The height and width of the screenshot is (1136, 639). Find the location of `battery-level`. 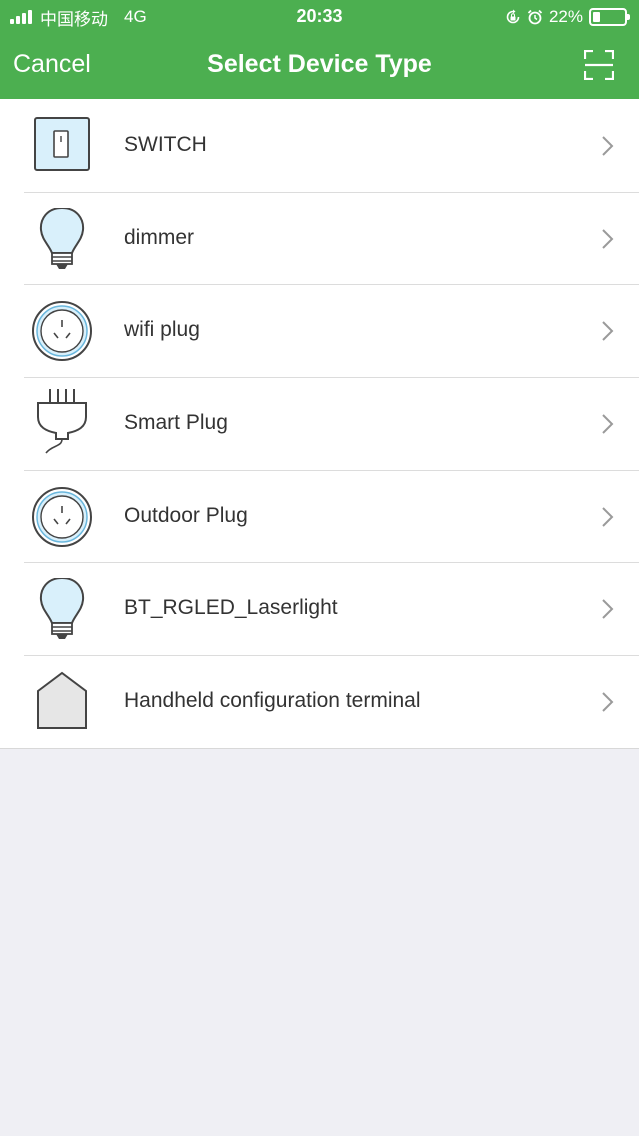

battery-level is located at coordinates (596, 17).